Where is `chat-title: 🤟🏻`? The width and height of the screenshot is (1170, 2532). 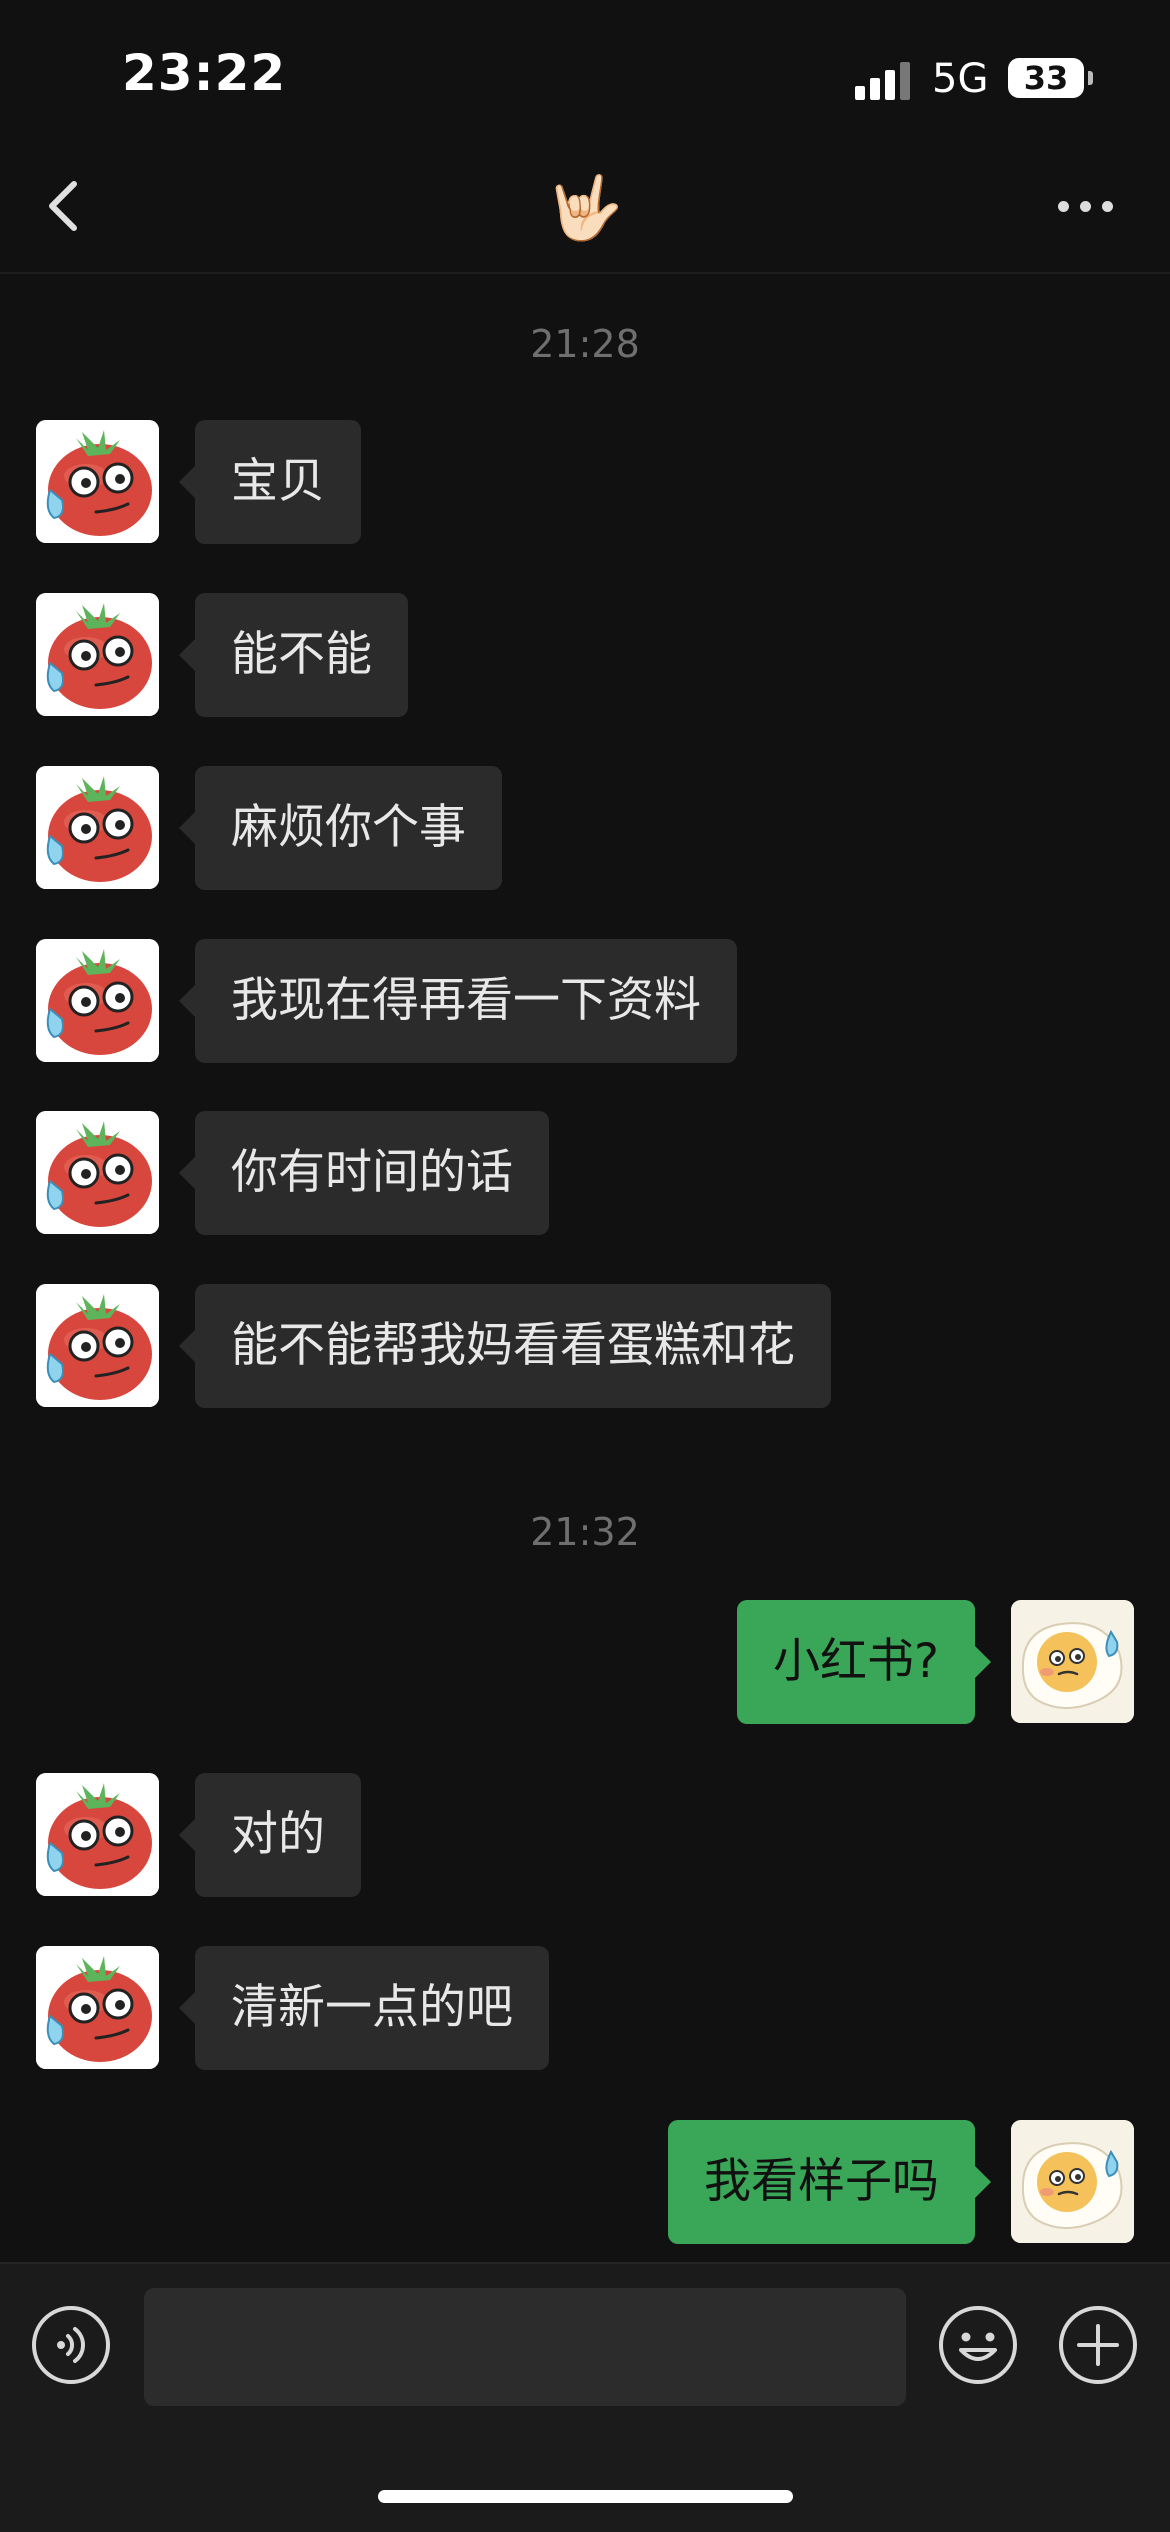
chat-title: 🤟🏻 is located at coordinates (585, 207).